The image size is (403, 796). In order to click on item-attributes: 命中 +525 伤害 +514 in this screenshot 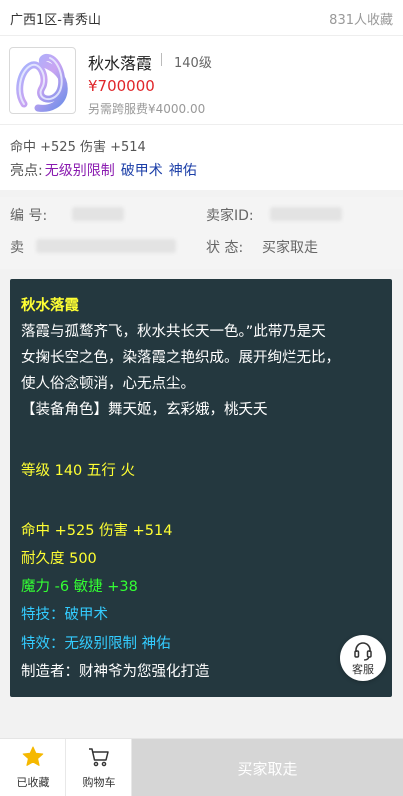, I will do `click(78, 147)`.